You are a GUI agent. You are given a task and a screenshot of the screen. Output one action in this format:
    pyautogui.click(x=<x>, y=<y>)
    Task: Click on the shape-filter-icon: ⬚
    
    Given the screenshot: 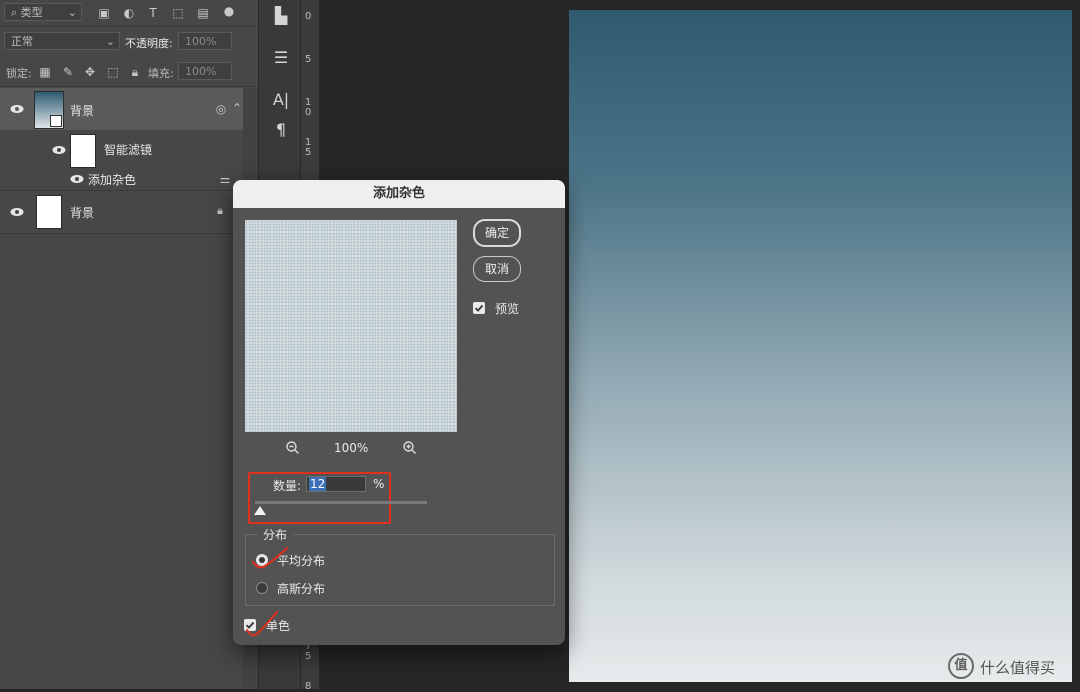 What is the action you would take?
    pyautogui.click(x=178, y=13)
    